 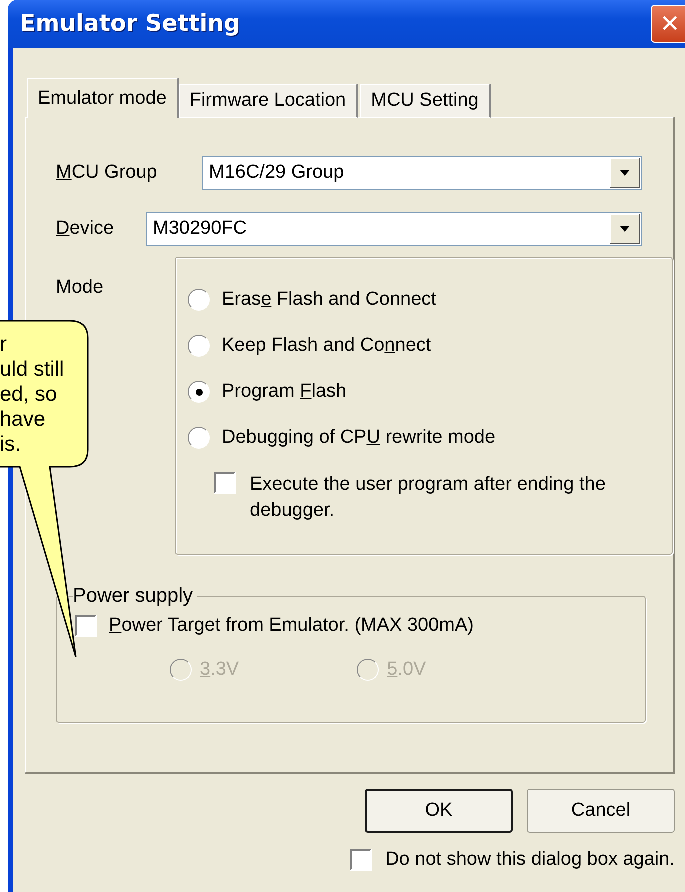 I want to click on mcu-group-label: MCU Group, so click(x=107, y=173).